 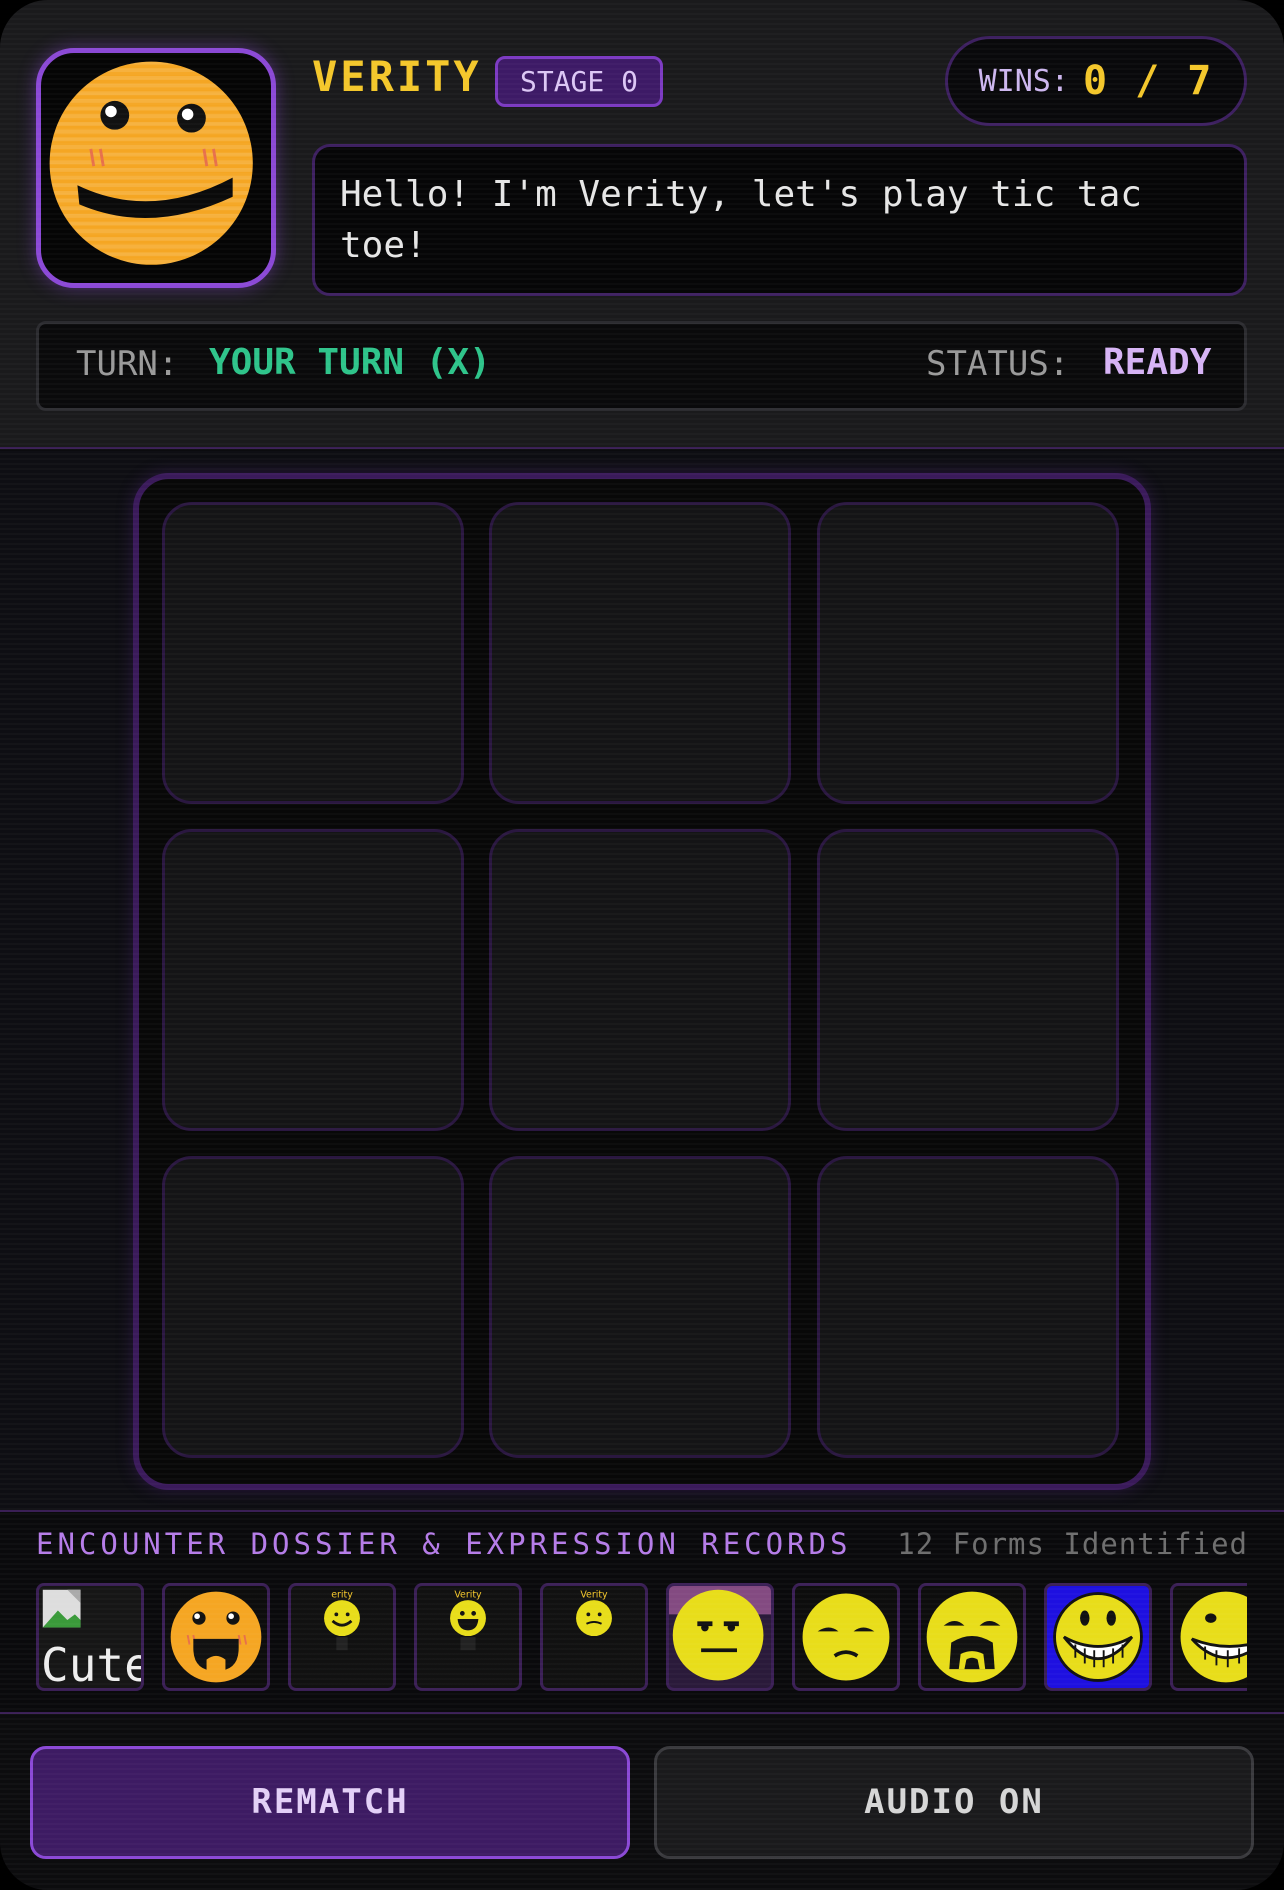 I want to click on turn-label: TURN:, so click(x=127, y=364).